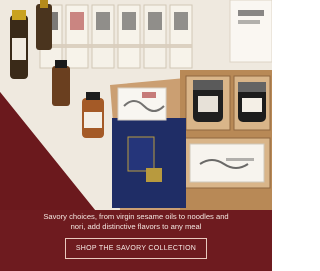 The height and width of the screenshot is (271, 320). Describe the element at coordinates (227, 163) in the screenshot. I see `nori-packet` at that location.